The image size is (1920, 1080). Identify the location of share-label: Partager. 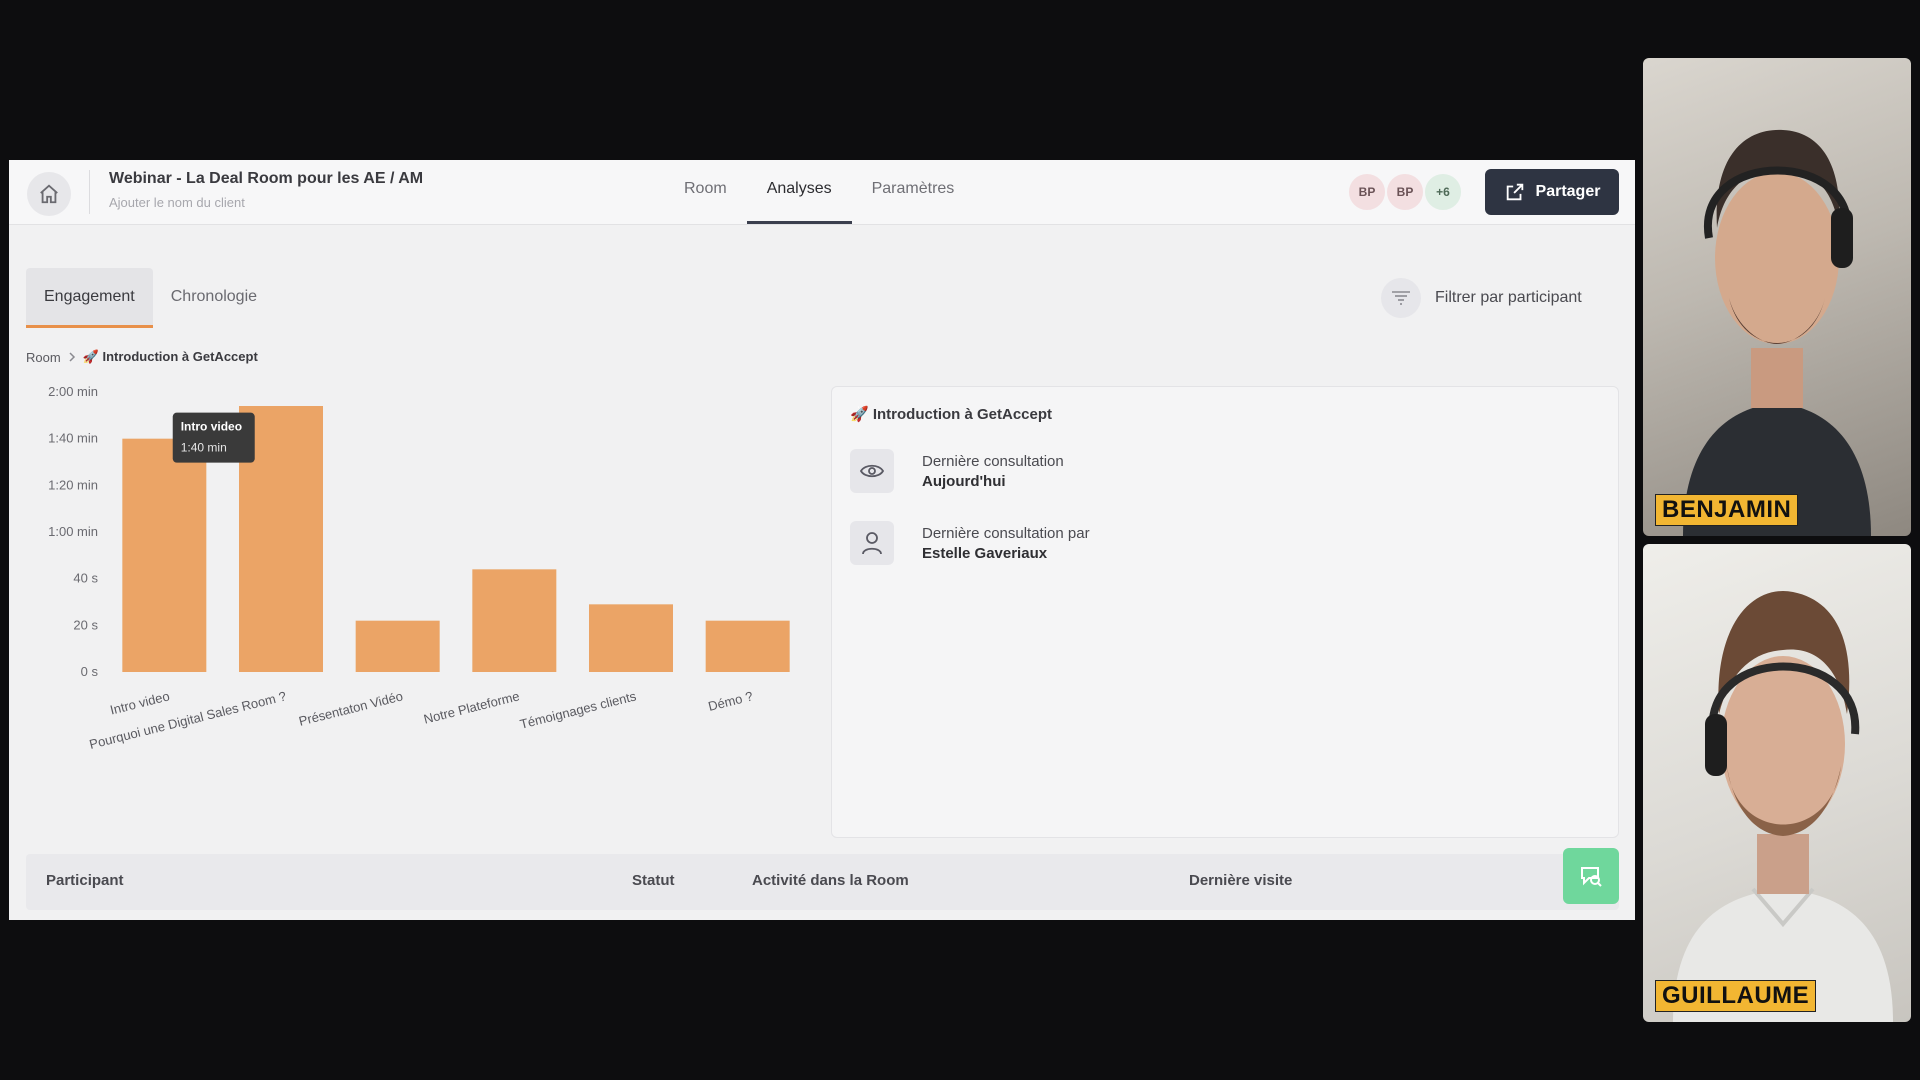
(1568, 191).